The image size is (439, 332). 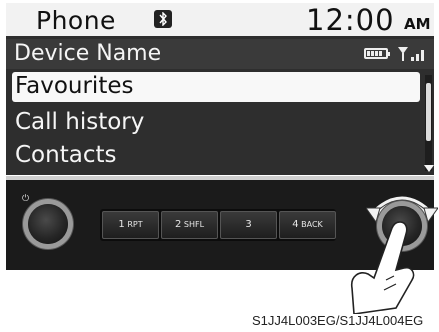 What do you see at coordinates (338, 320) in the screenshot?
I see `figure-caption: S1JJ4L003EG/S1JJ4L004EG` at bounding box center [338, 320].